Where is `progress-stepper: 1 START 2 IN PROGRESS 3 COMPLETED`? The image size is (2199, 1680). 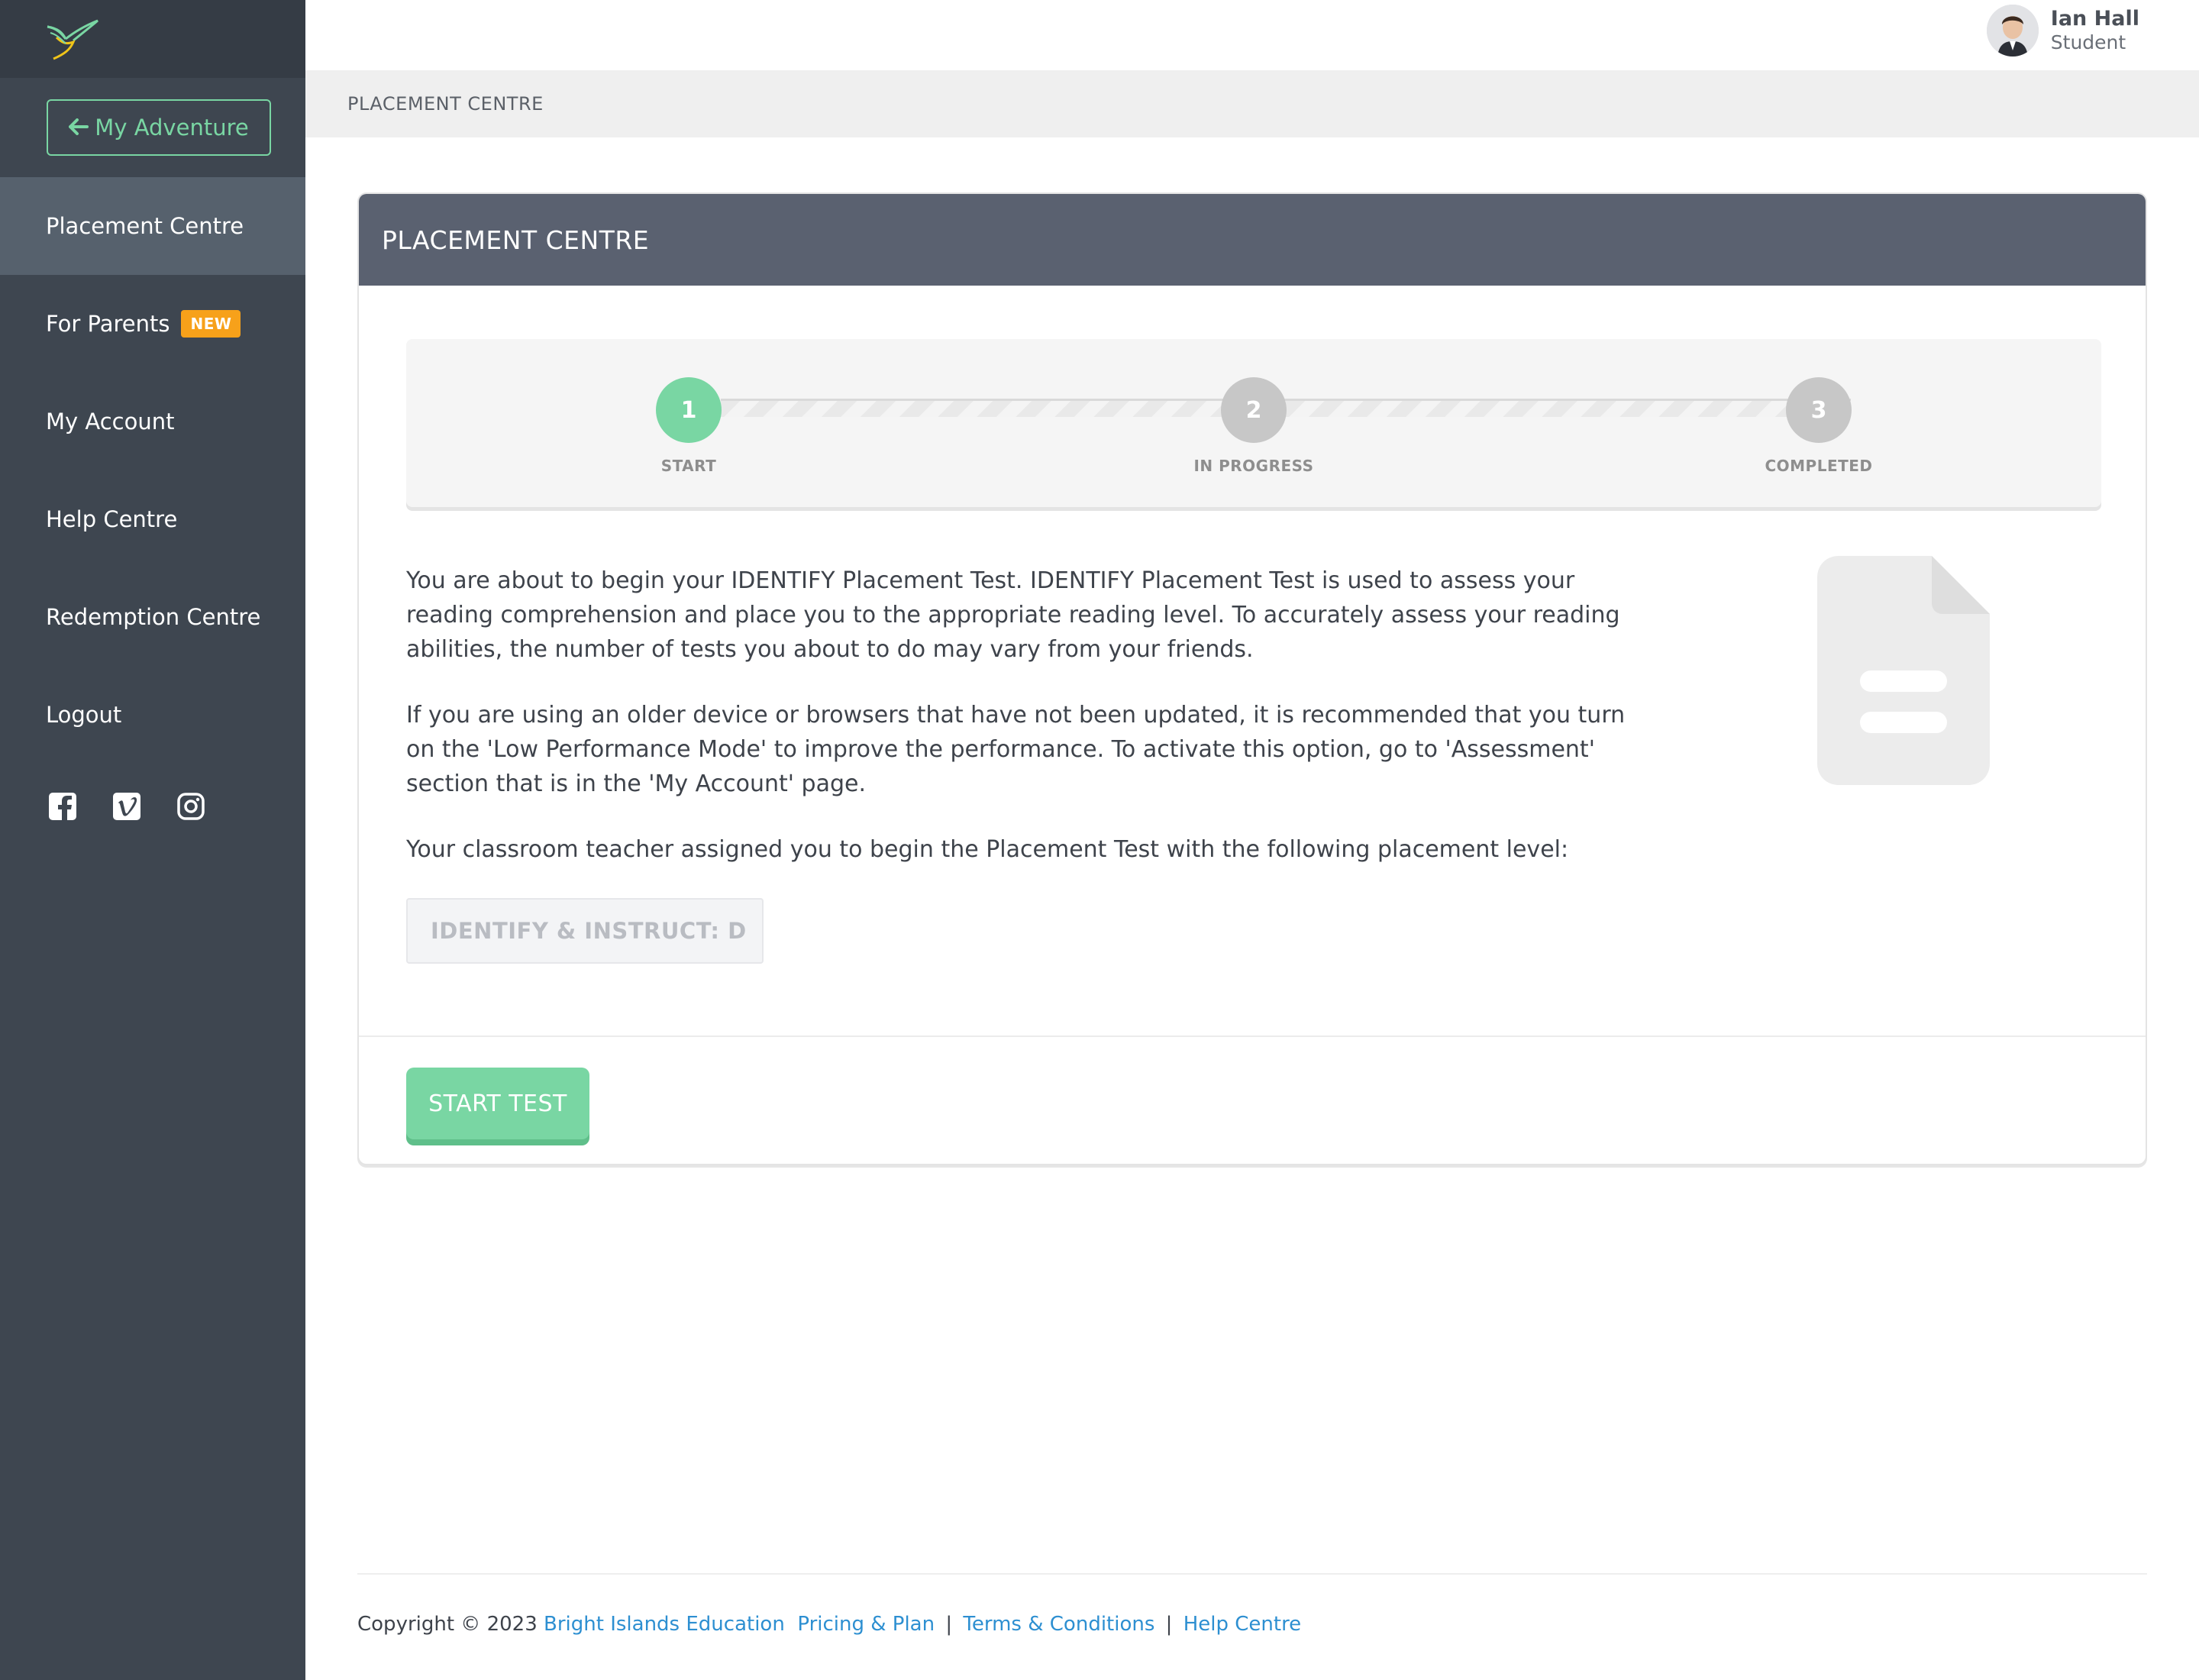
progress-stepper: 1 START 2 IN PROGRESS 3 COMPLETED is located at coordinates (1254, 423).